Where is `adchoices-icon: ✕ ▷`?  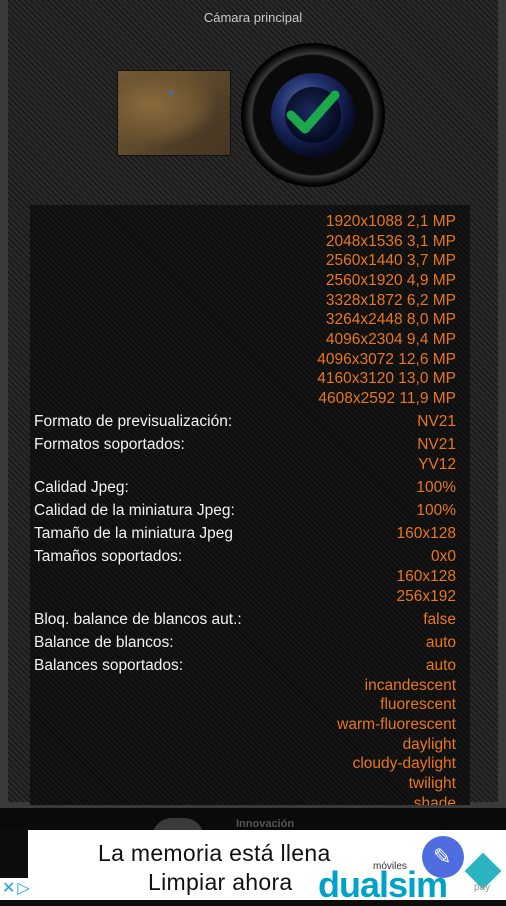
adchoices-icon: ✕ ▷ is located at coordinates (22, 889).